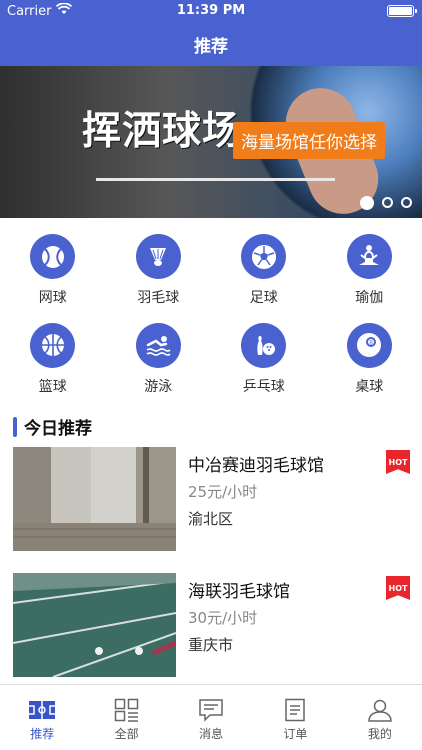  Describe the element at coordinates (211, 645) in the screenshot. I see `venue-district: 重庆市` at that location.